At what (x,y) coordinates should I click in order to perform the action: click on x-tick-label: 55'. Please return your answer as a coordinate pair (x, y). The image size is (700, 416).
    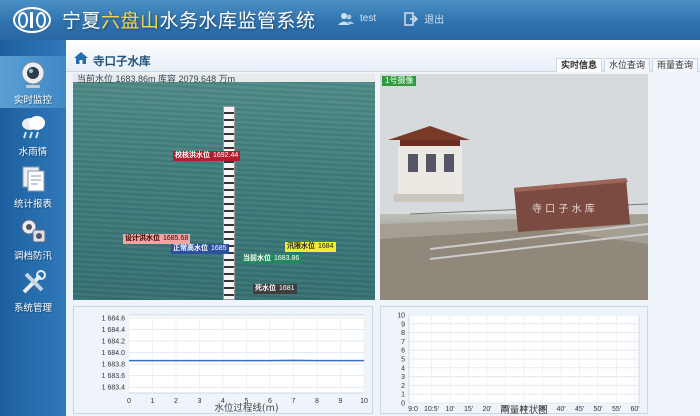
    Looking at the image, I should click on (616, 409).